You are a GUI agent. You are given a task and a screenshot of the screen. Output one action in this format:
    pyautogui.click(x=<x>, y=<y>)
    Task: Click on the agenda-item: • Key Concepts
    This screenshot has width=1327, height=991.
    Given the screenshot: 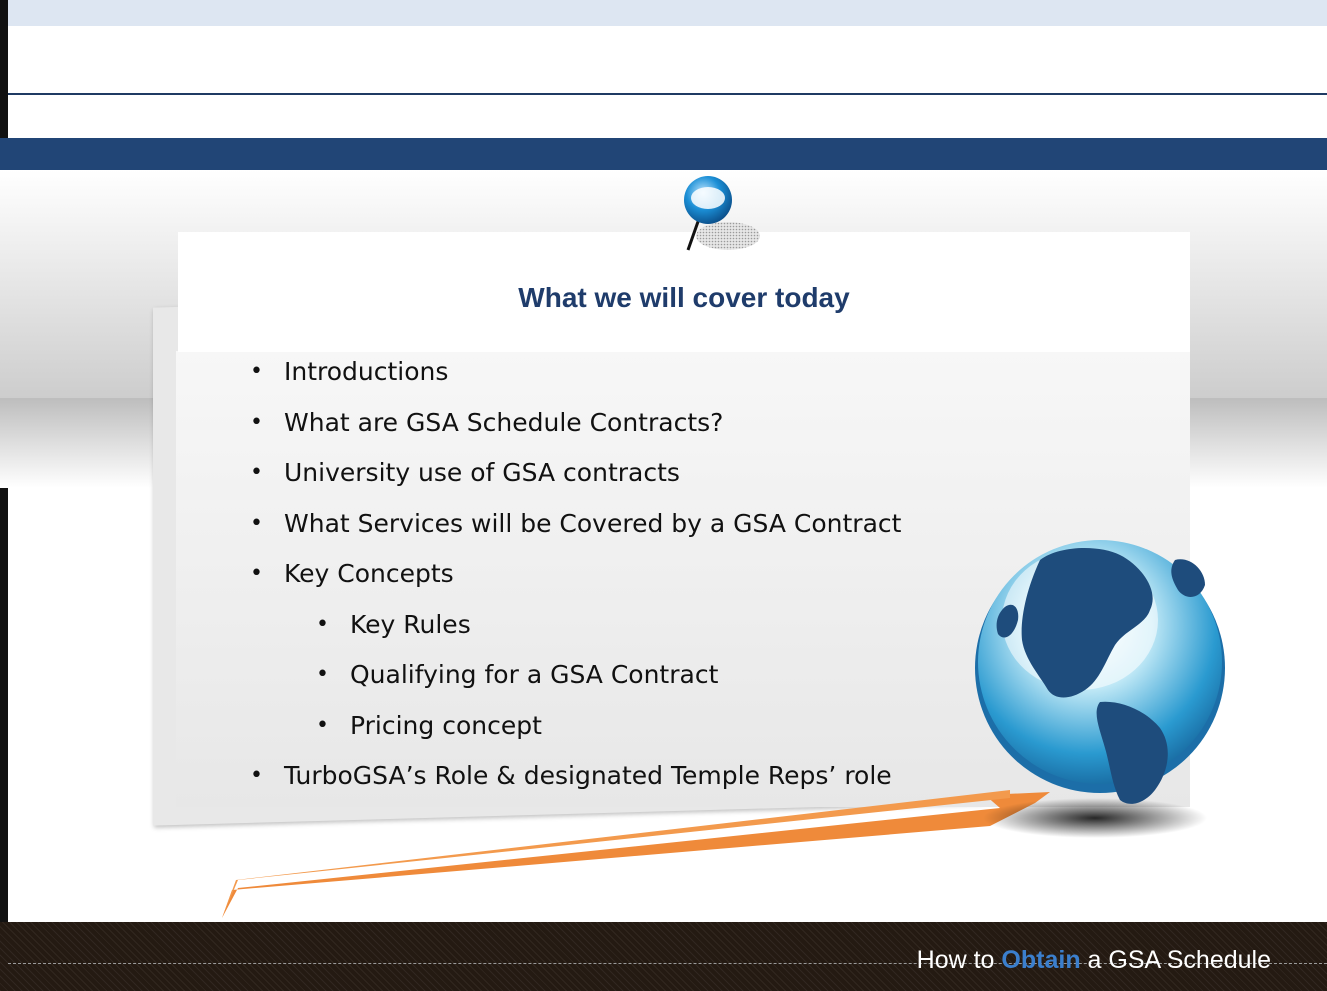 What is the action you would take?
    pyautogui.click(x=575, y=579)
    